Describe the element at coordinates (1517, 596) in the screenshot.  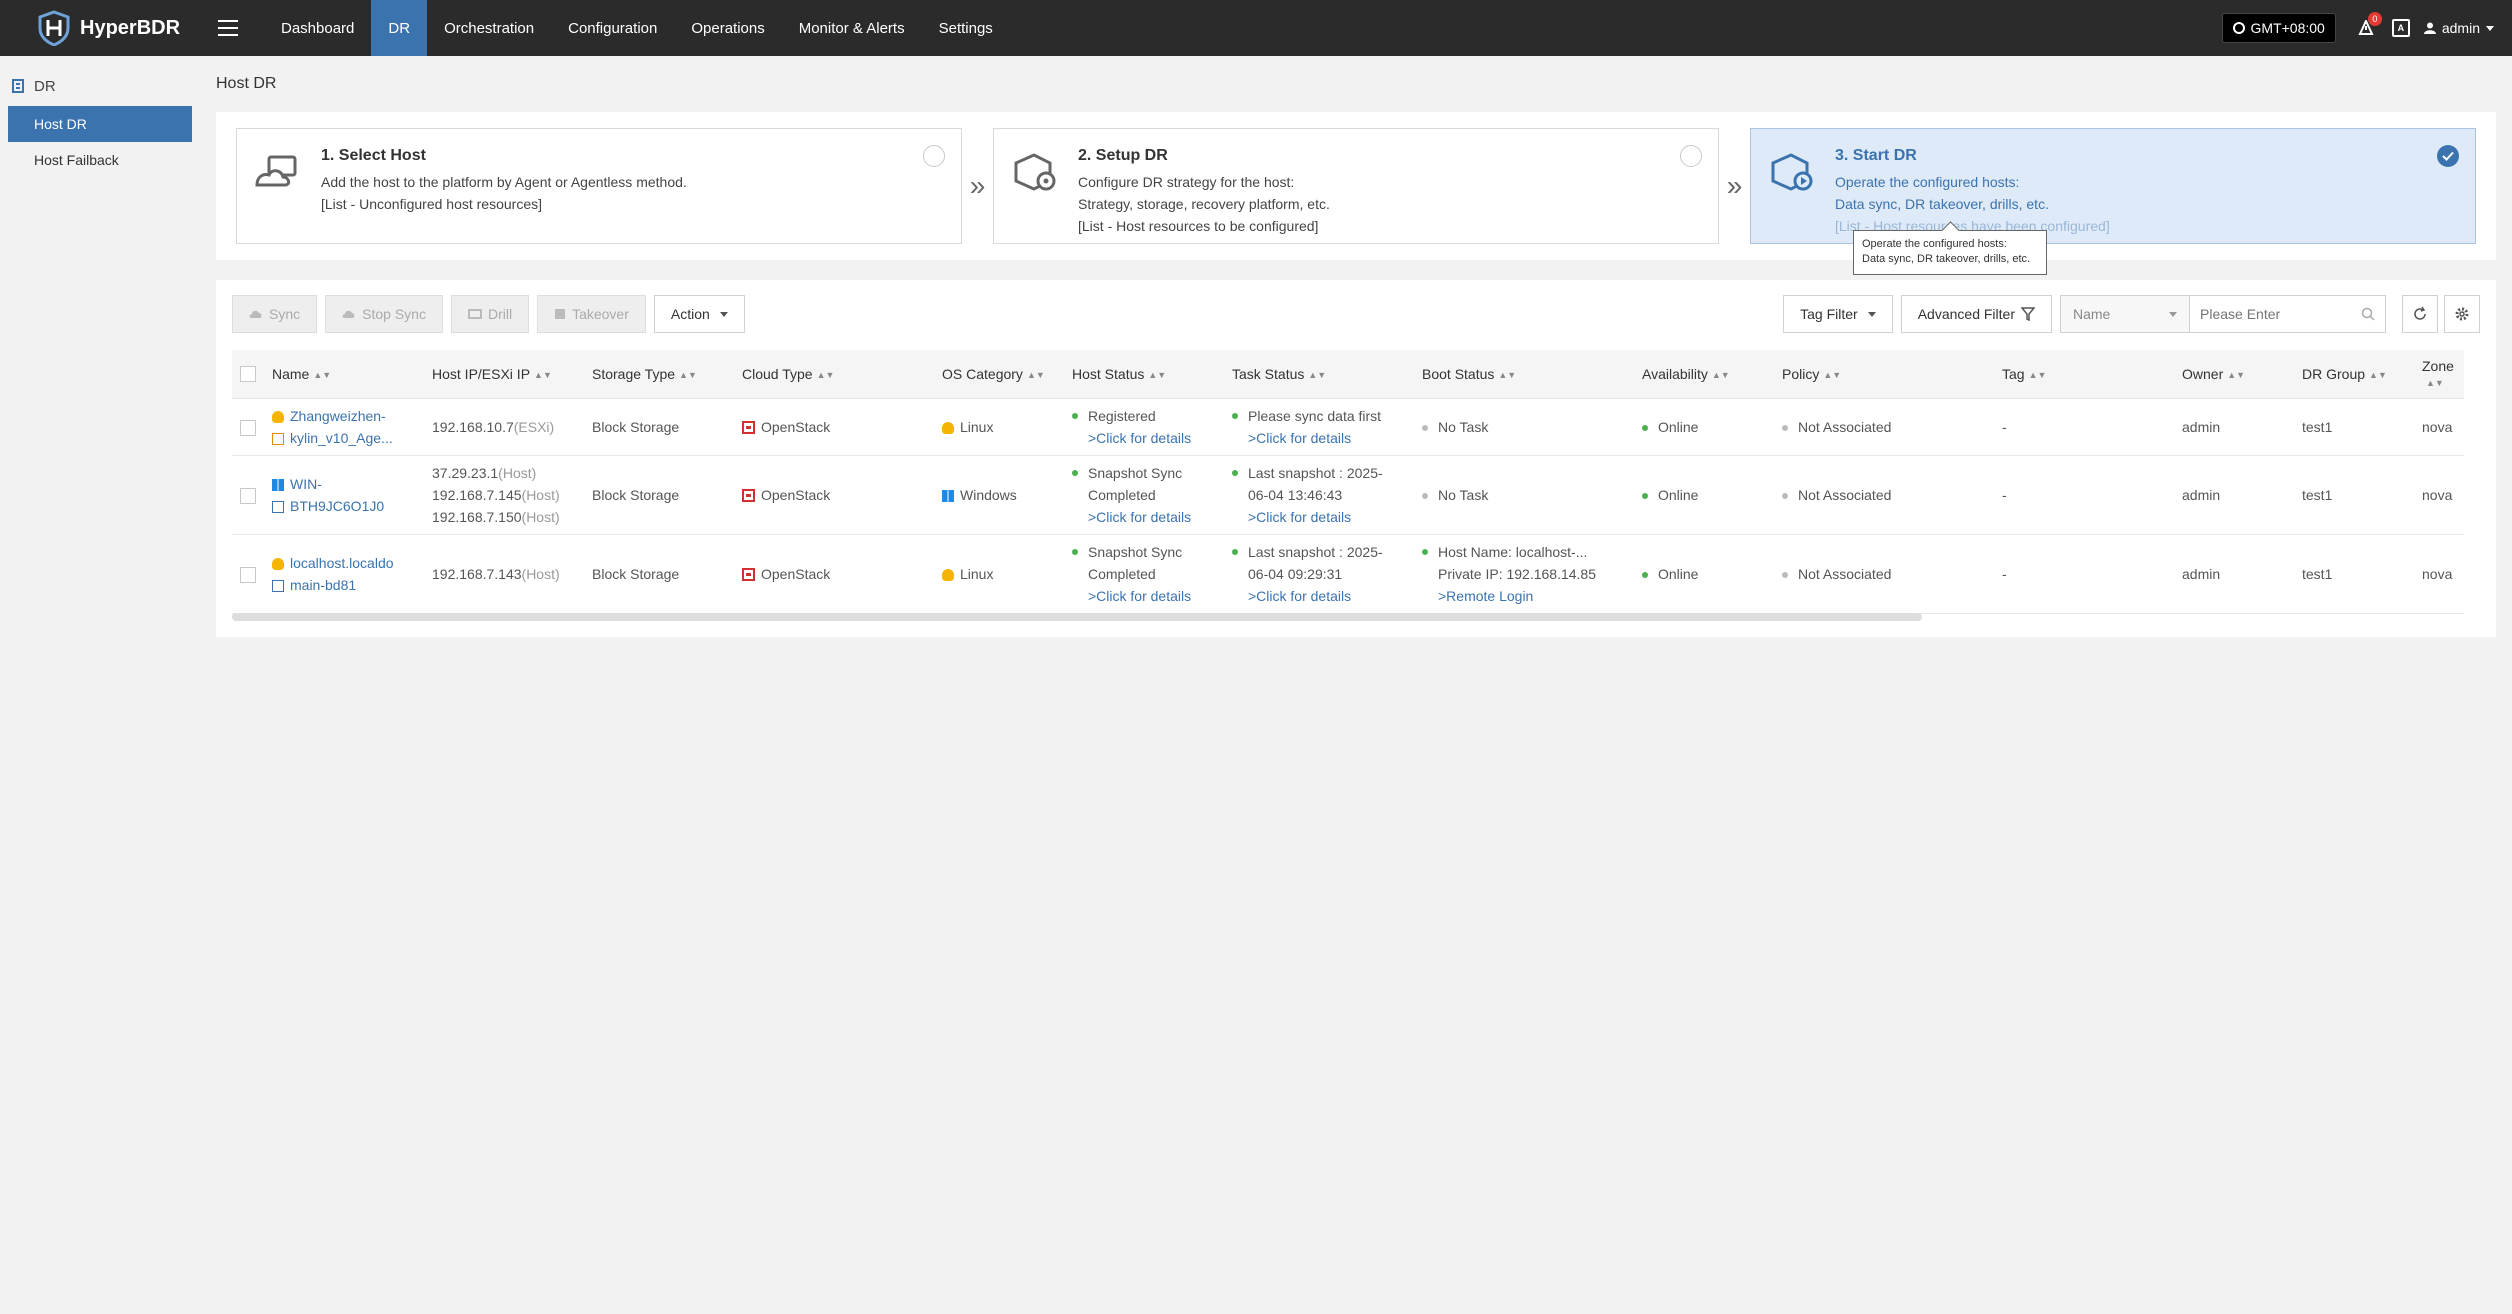
I see `remote-login-link: >Remote Login` at that location.